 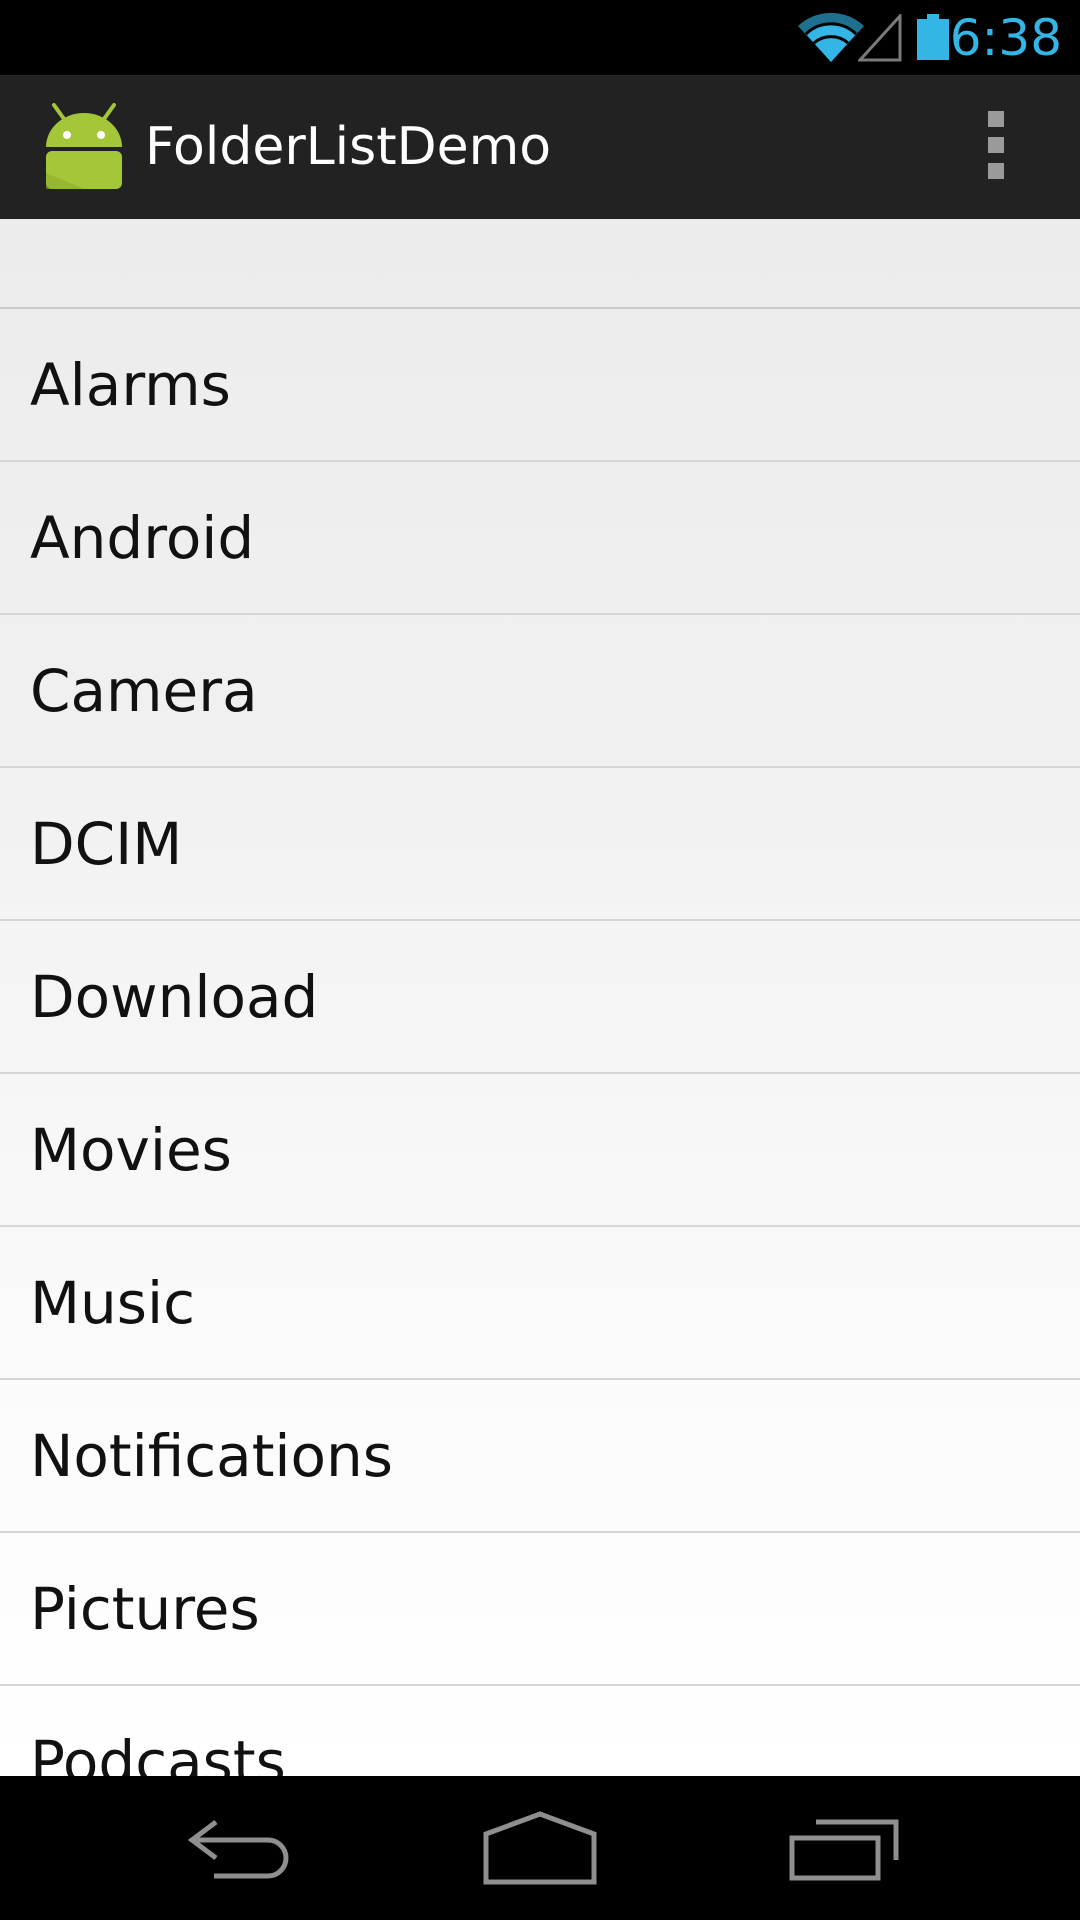 What do you see at coordinates (1005, 38) in the screenshot?
I see `status-clock: 6:38` at bounding box center [1005, 38].